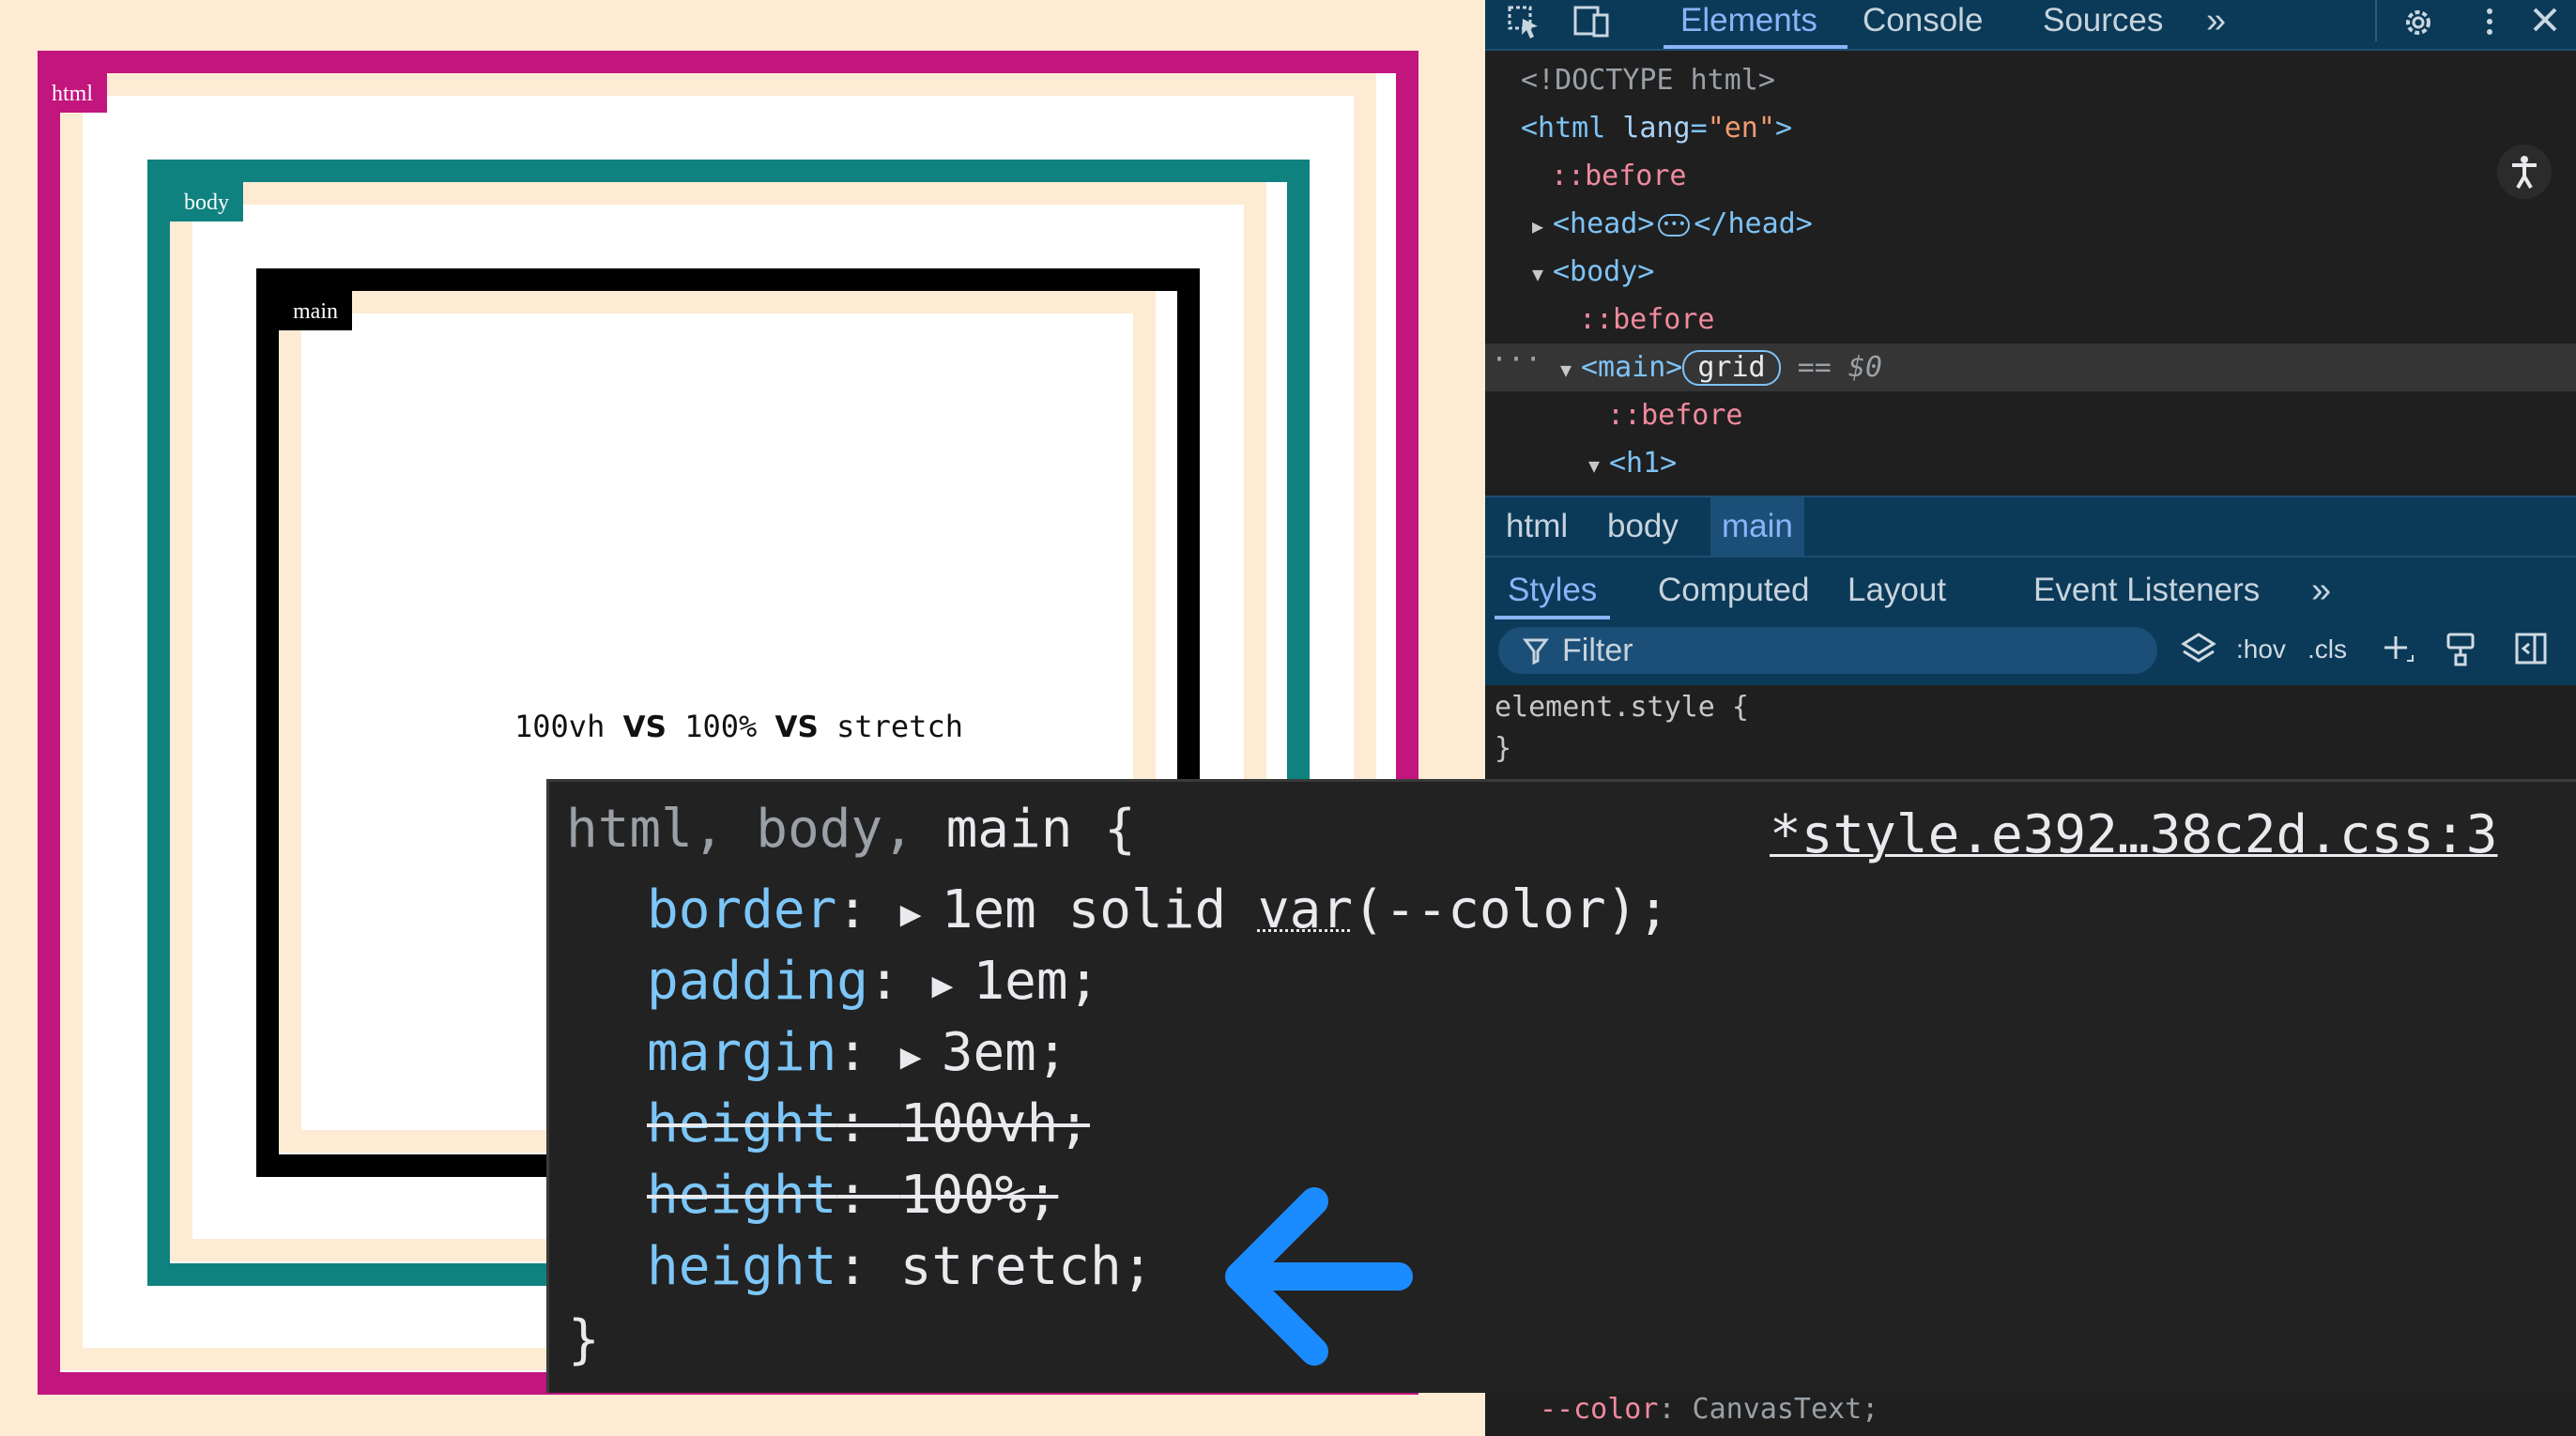 The width and height of the screenshot is (2576, 1436). Describe the element at coordinates (1643, 526) in the screenshot. I see `breadcrumb-body: body` at that location.